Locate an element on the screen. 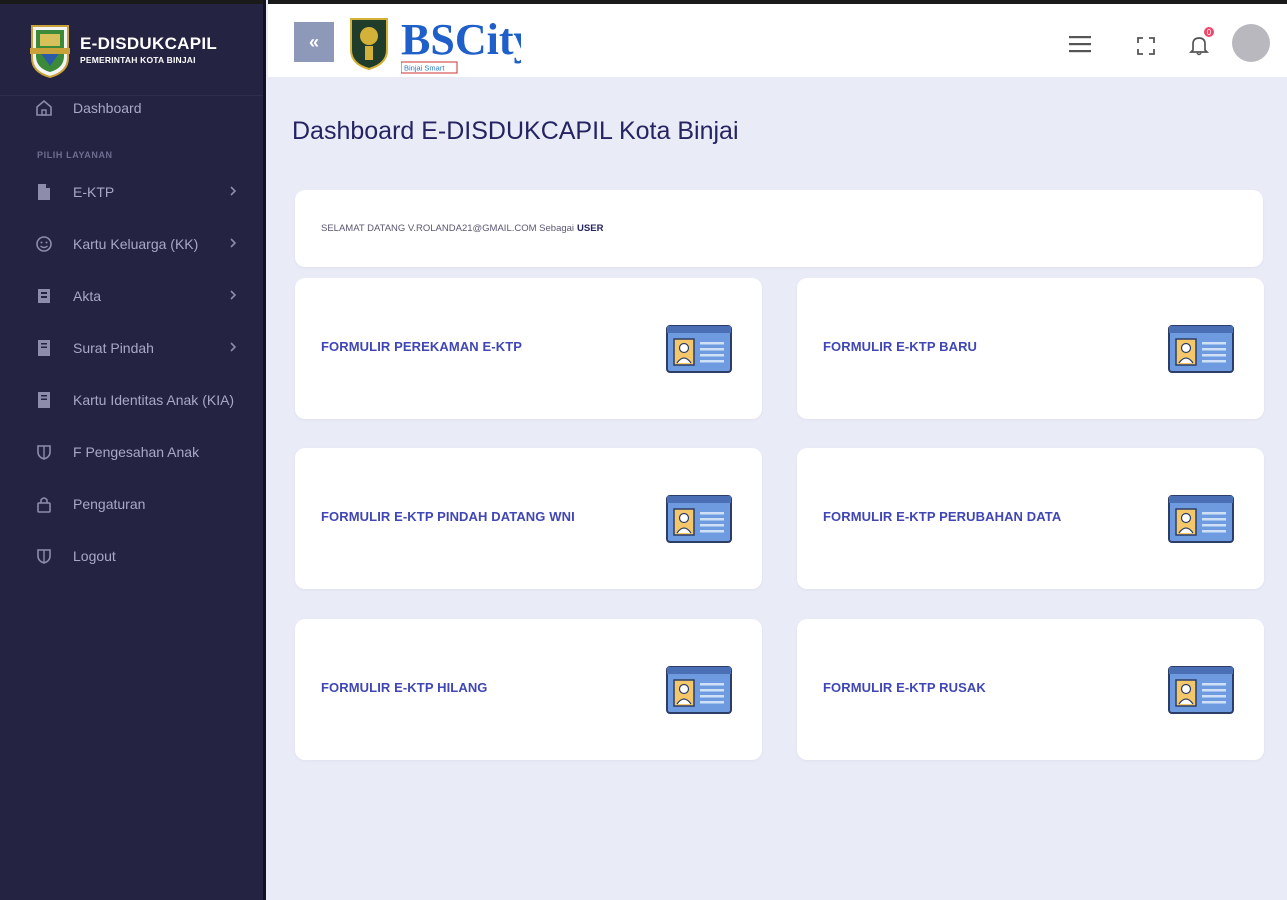 The image size is (1287, 900). topbar: « BSCity Binjai Smart 0 is located at coordinates (777, 38).